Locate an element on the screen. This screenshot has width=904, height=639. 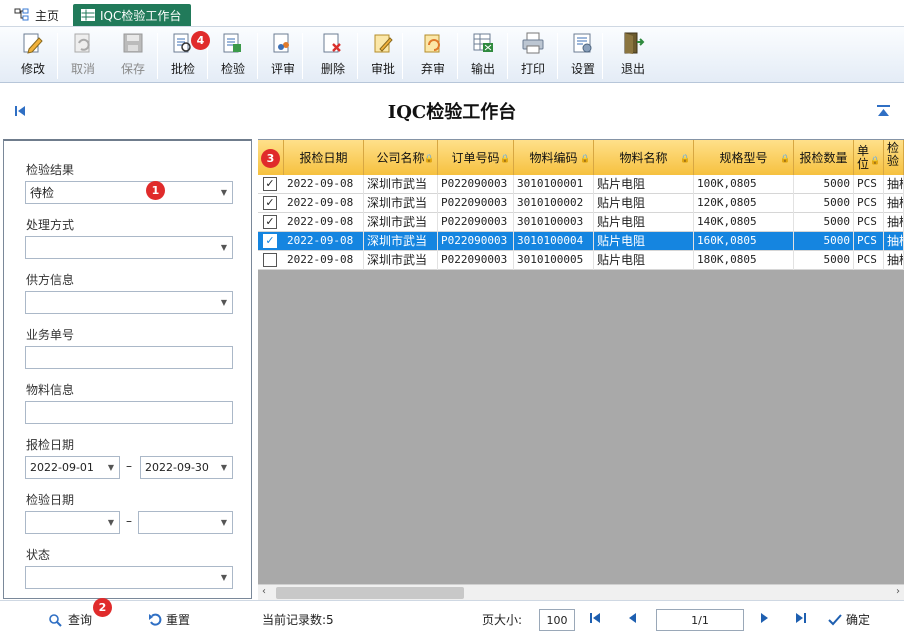
confirm-button: 确定 is located at coordinates (849, 619).